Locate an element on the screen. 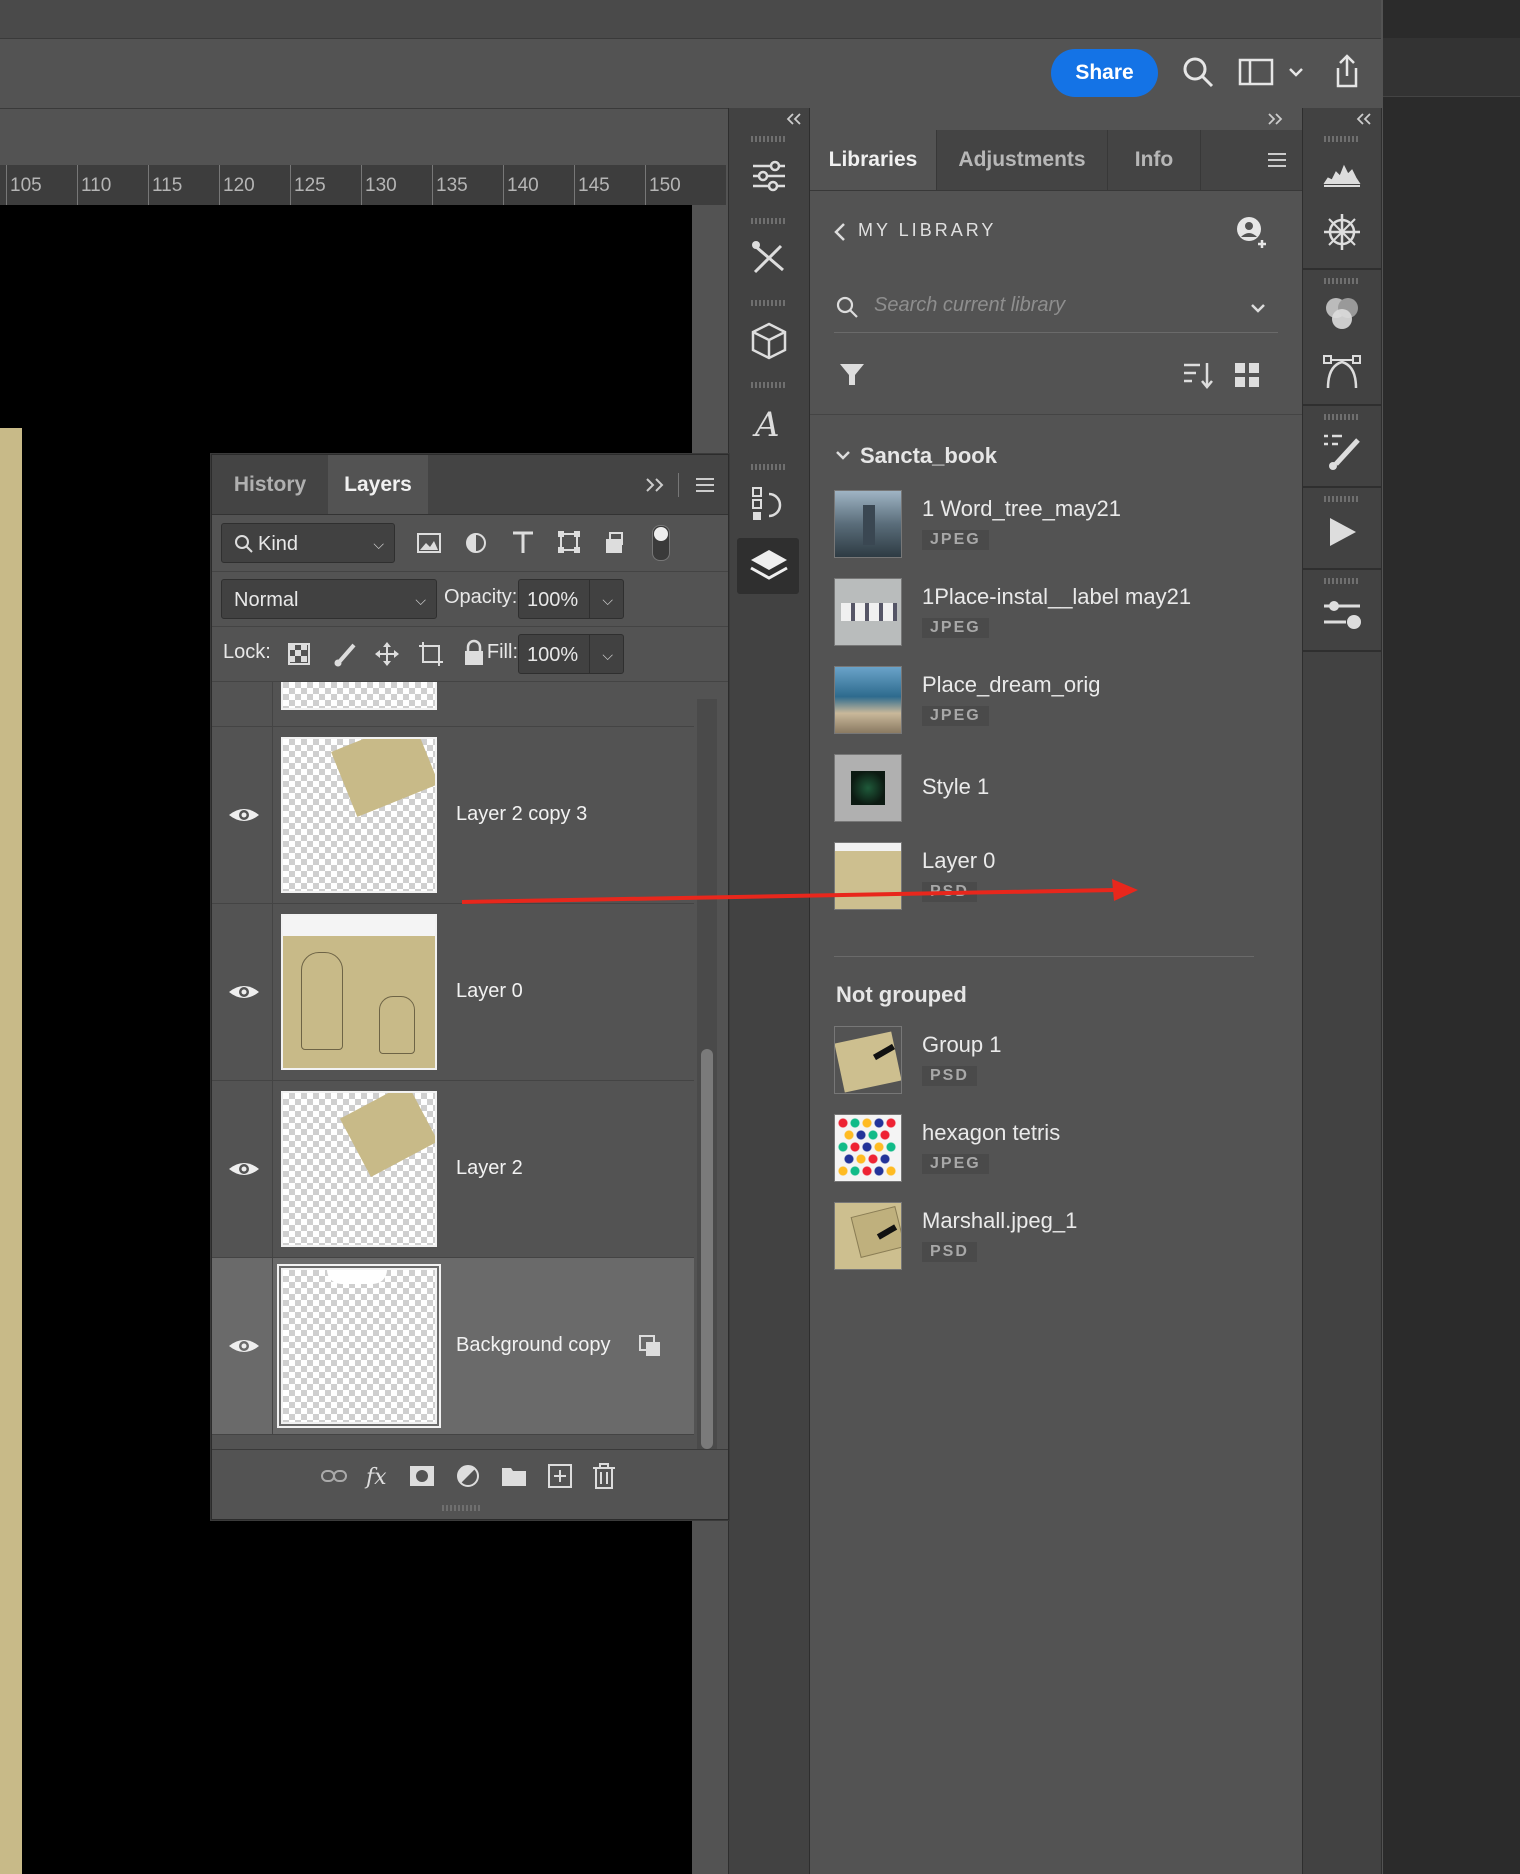  layer-style-fx-icon: fx is located at coordinates (378, 1476).